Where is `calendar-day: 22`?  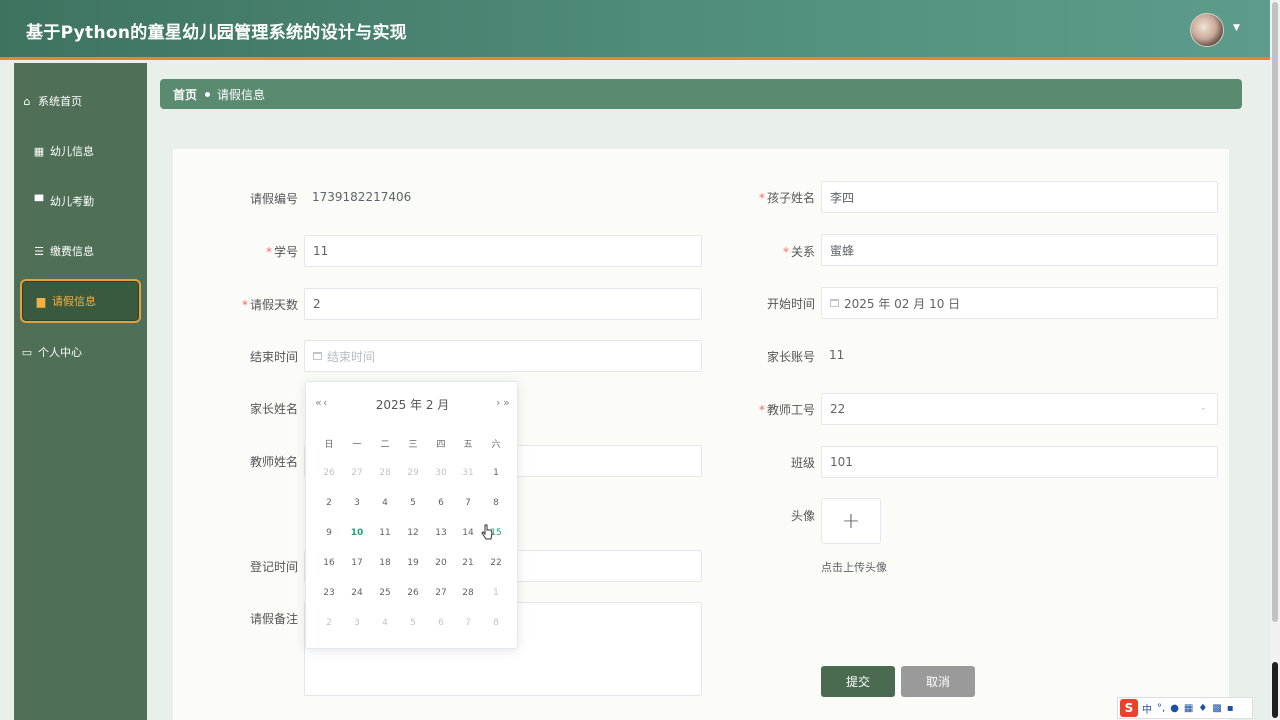 calendar-day: 22 is located at coordinates (496, 563).